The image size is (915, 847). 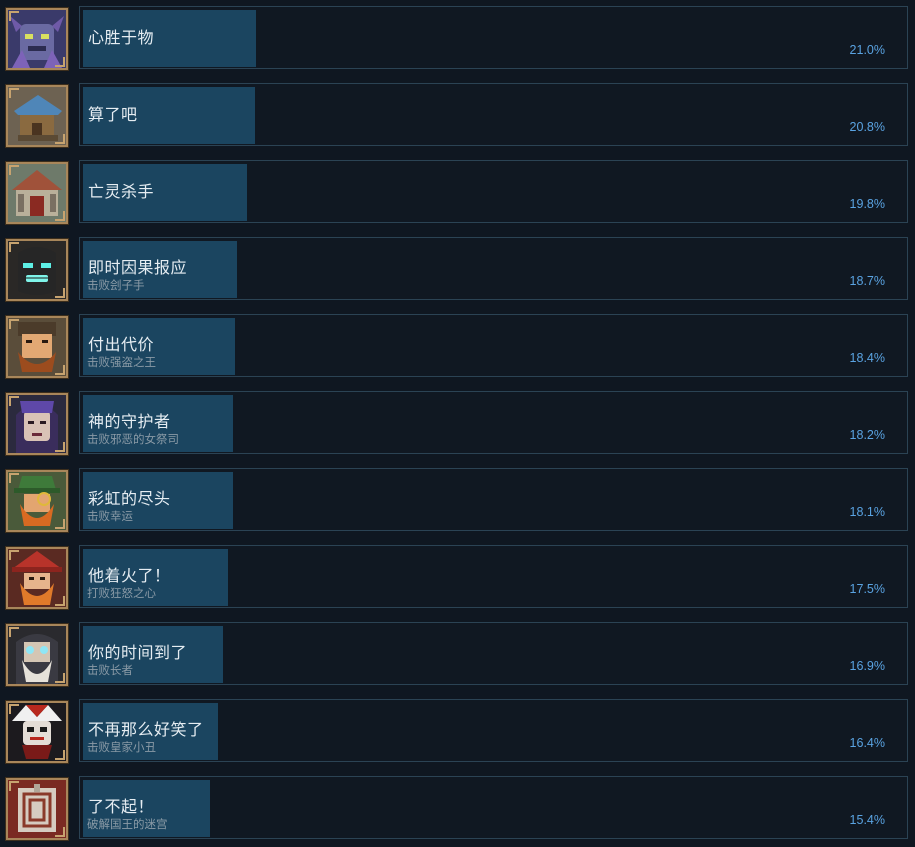 What do you see at coordinates (867, 512) in the screenshot?
I see `unlock-percent: 18.1%` at bounding box center [867, 512].